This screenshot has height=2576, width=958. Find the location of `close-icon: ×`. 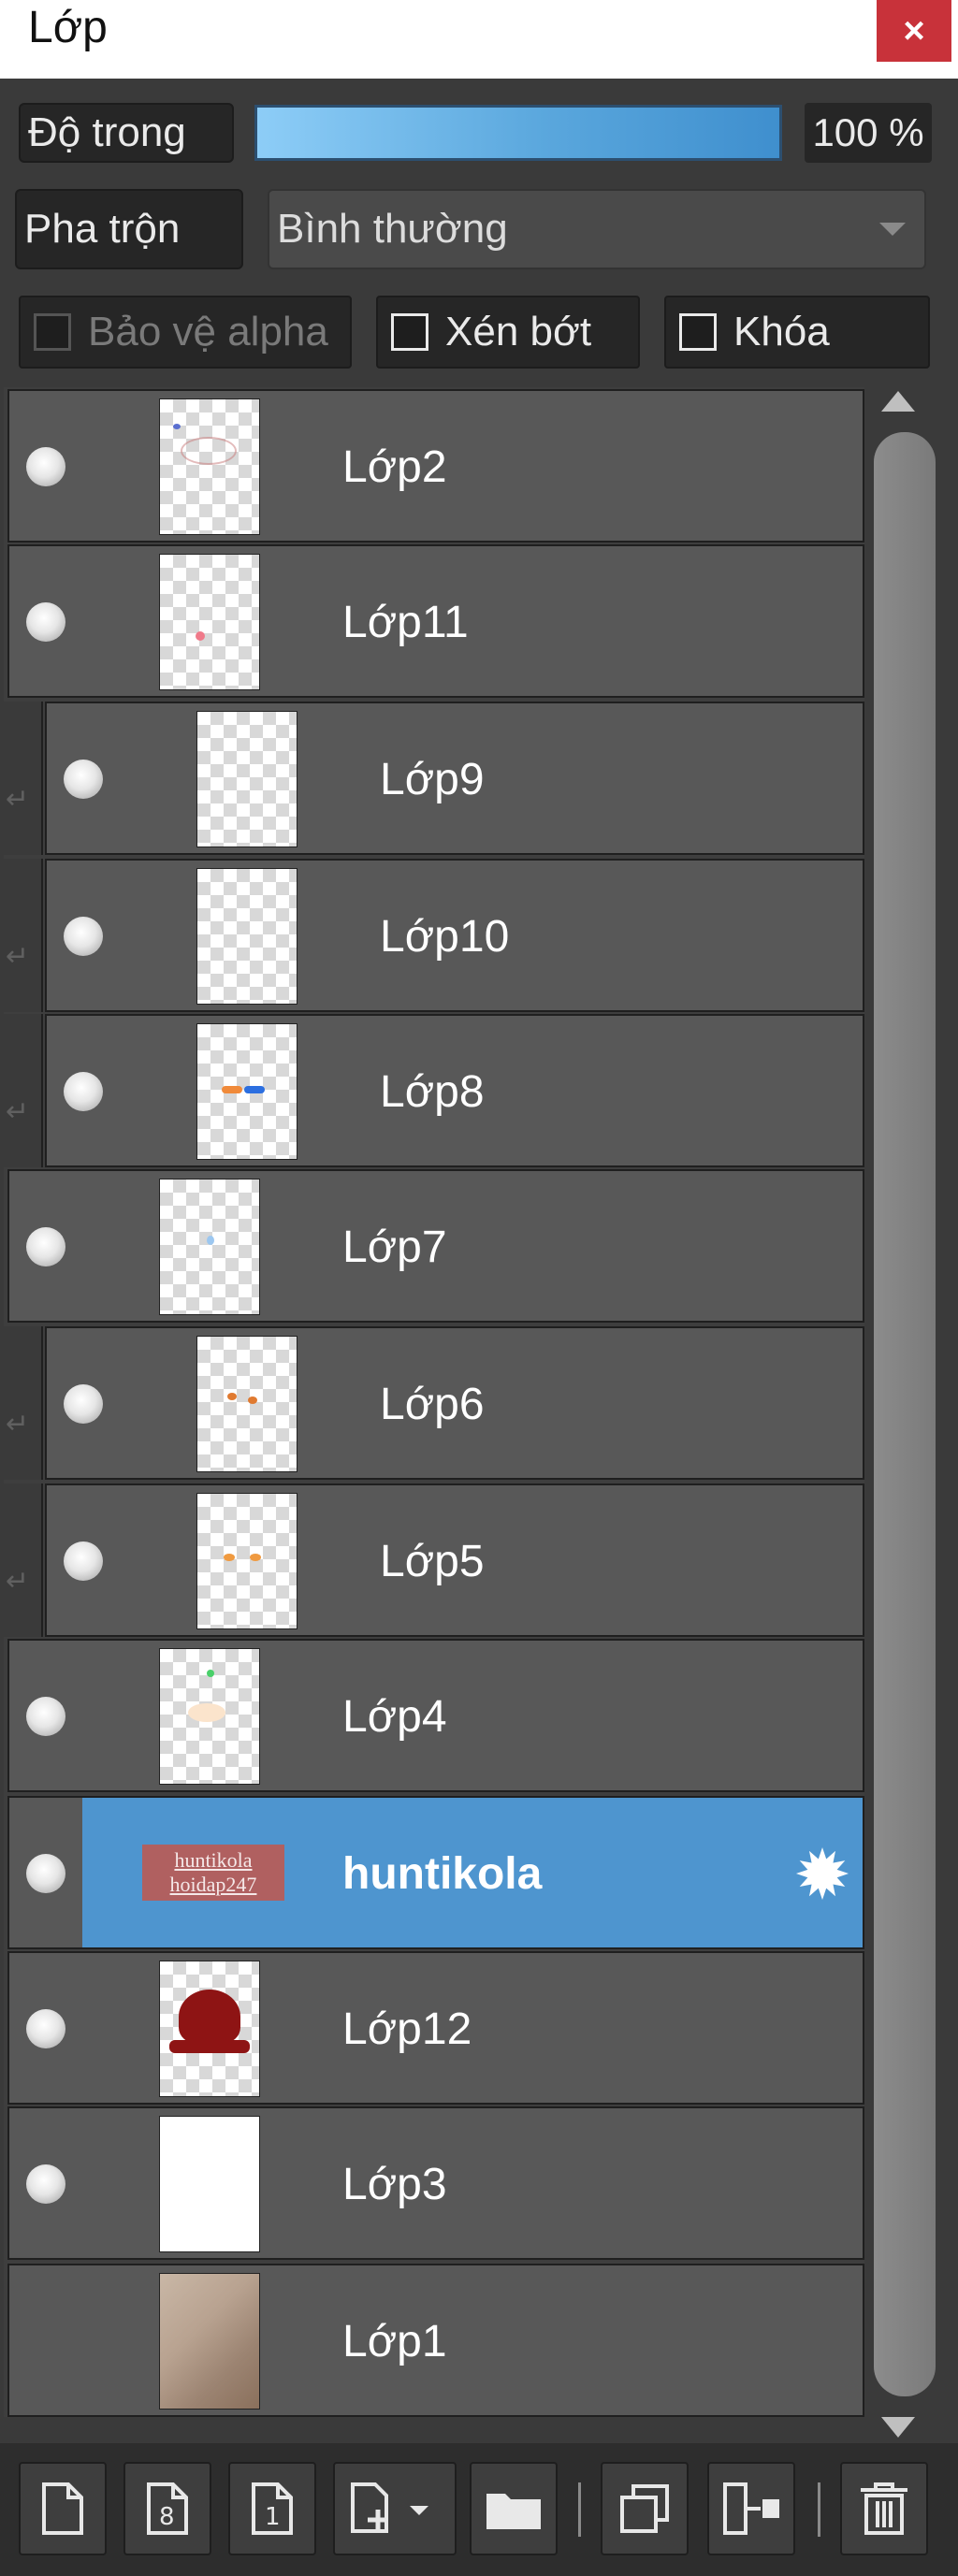

close-icon: × is located at coordinates (914, 30).